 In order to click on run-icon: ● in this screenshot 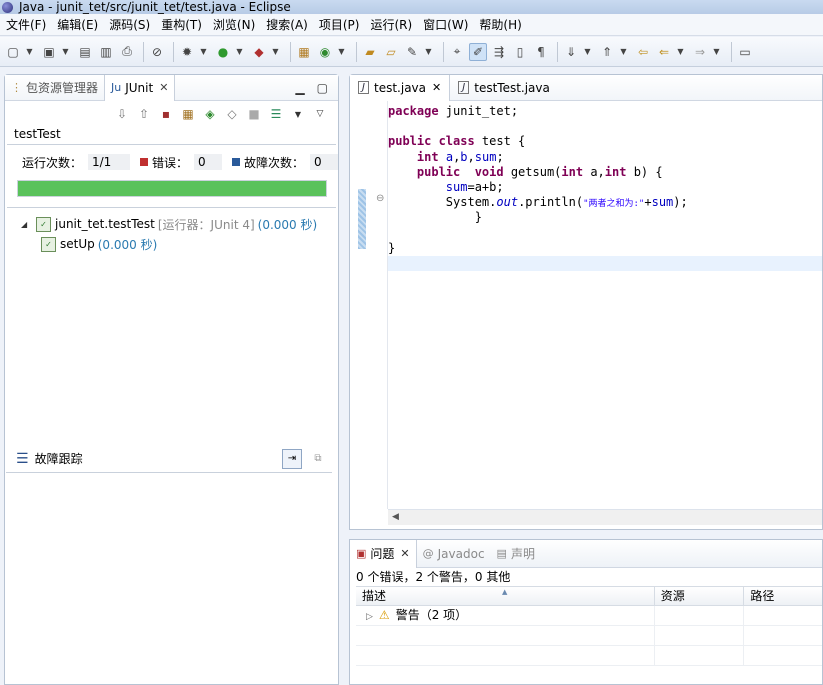, I will do `click(223, 52)`.